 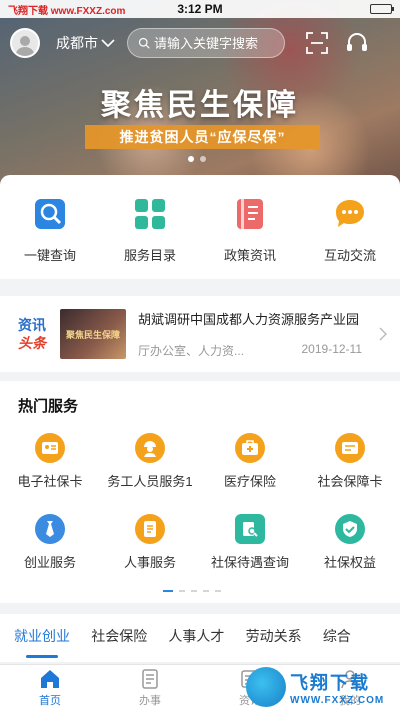 I want to click on quick-entry-label: 政策资讯, so click(x=249, y=255).